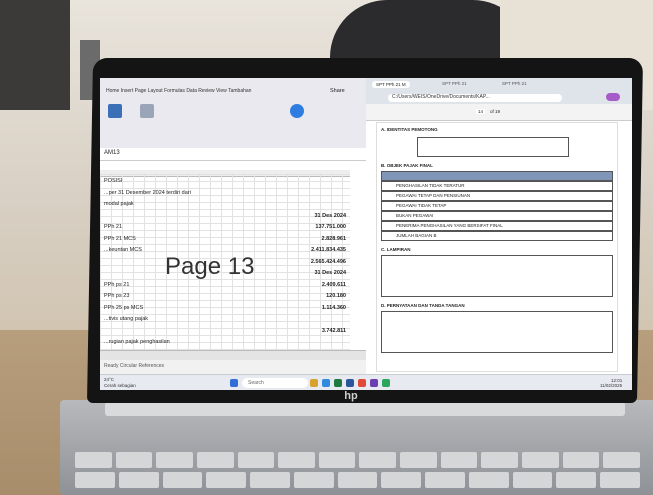 The image size is (653, 495). Describe the element at coordinates (407, 165) in the screenshot. I see `section-b: B. OBJEK PAJAK FINAL` at that location.